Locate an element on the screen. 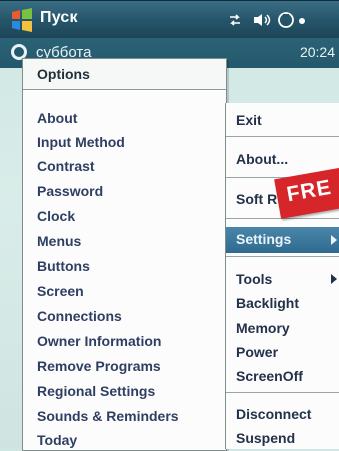 Image resolution: width=339 pixels, height=451 pixels. side-item-exit: Exit is located at coordinates (249, 120).